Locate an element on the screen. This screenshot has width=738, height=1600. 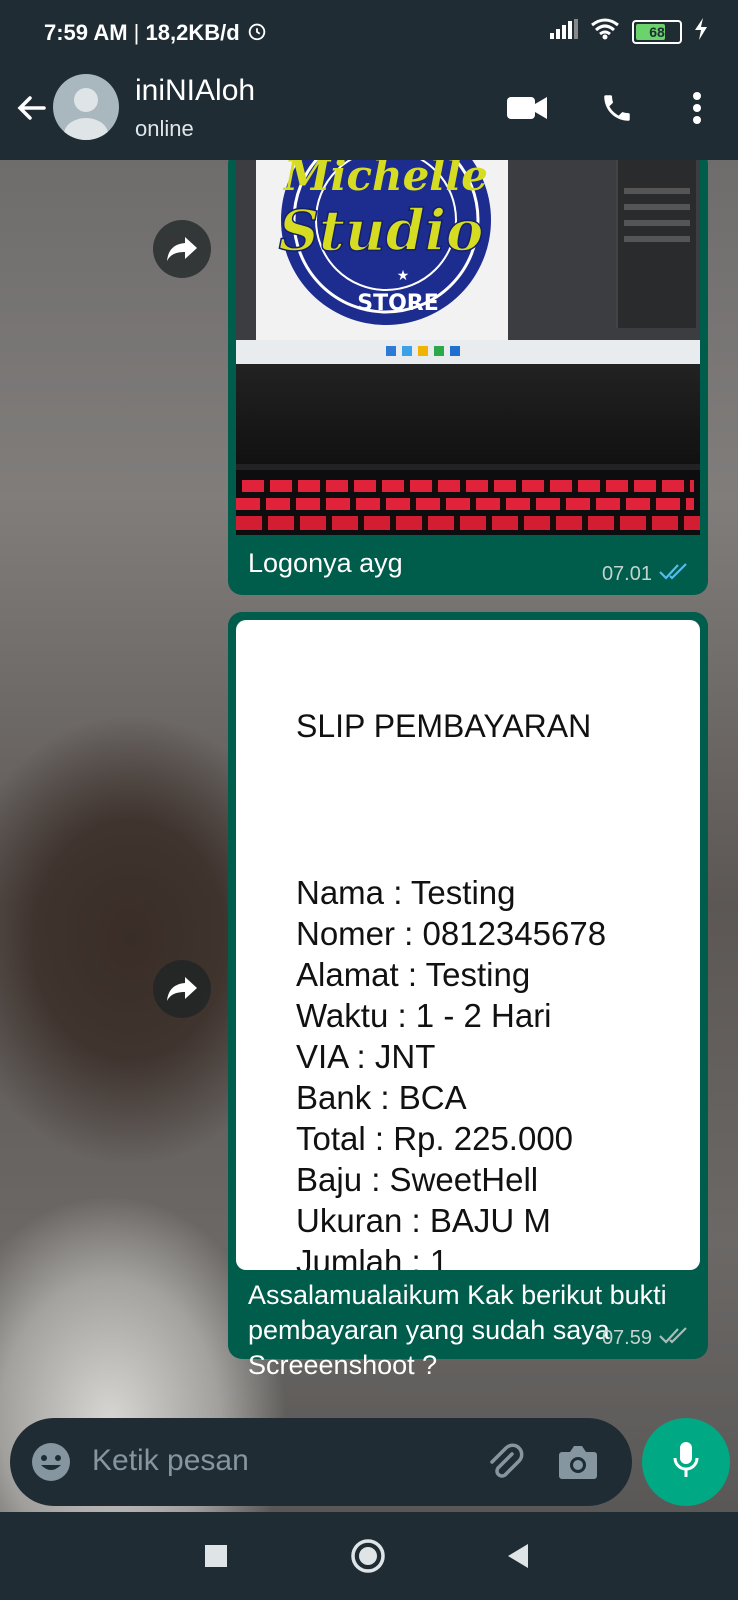
system-nav-bar is located at coordinates (369, 1556).